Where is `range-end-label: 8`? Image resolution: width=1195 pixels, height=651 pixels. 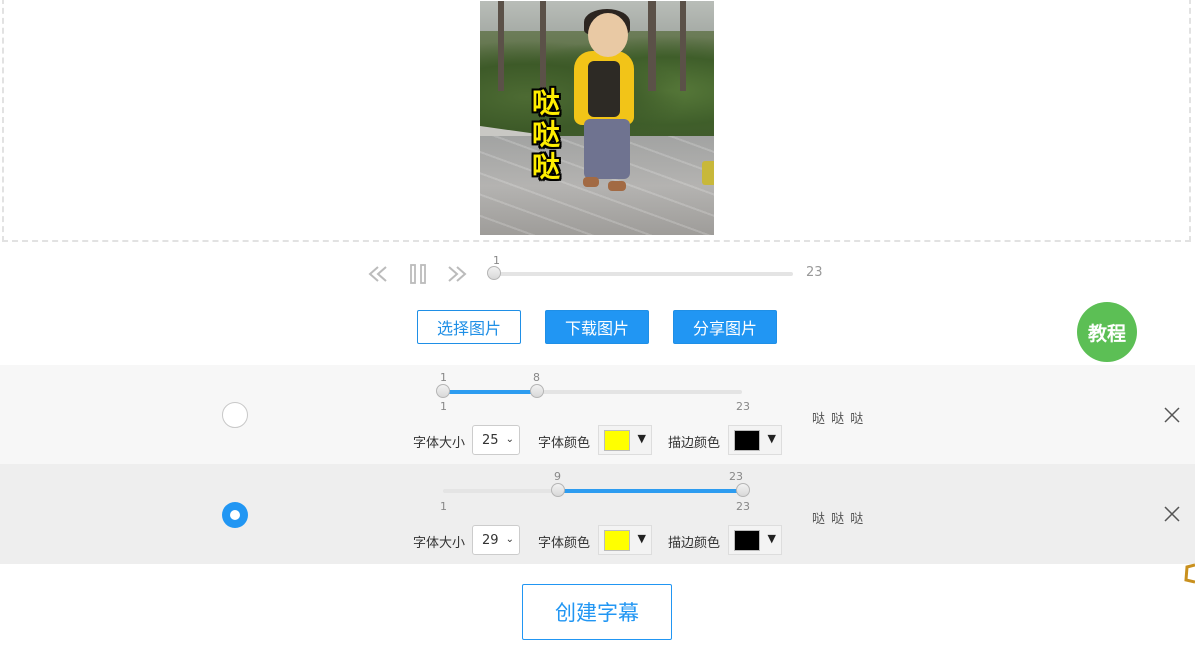 range-end-label: 8 is located at coordinates (536, 377).